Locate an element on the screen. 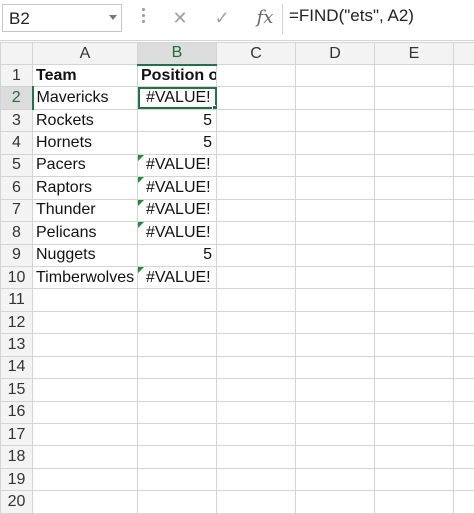  cell-a2: Mavericks is located at coordinates (85, 98).